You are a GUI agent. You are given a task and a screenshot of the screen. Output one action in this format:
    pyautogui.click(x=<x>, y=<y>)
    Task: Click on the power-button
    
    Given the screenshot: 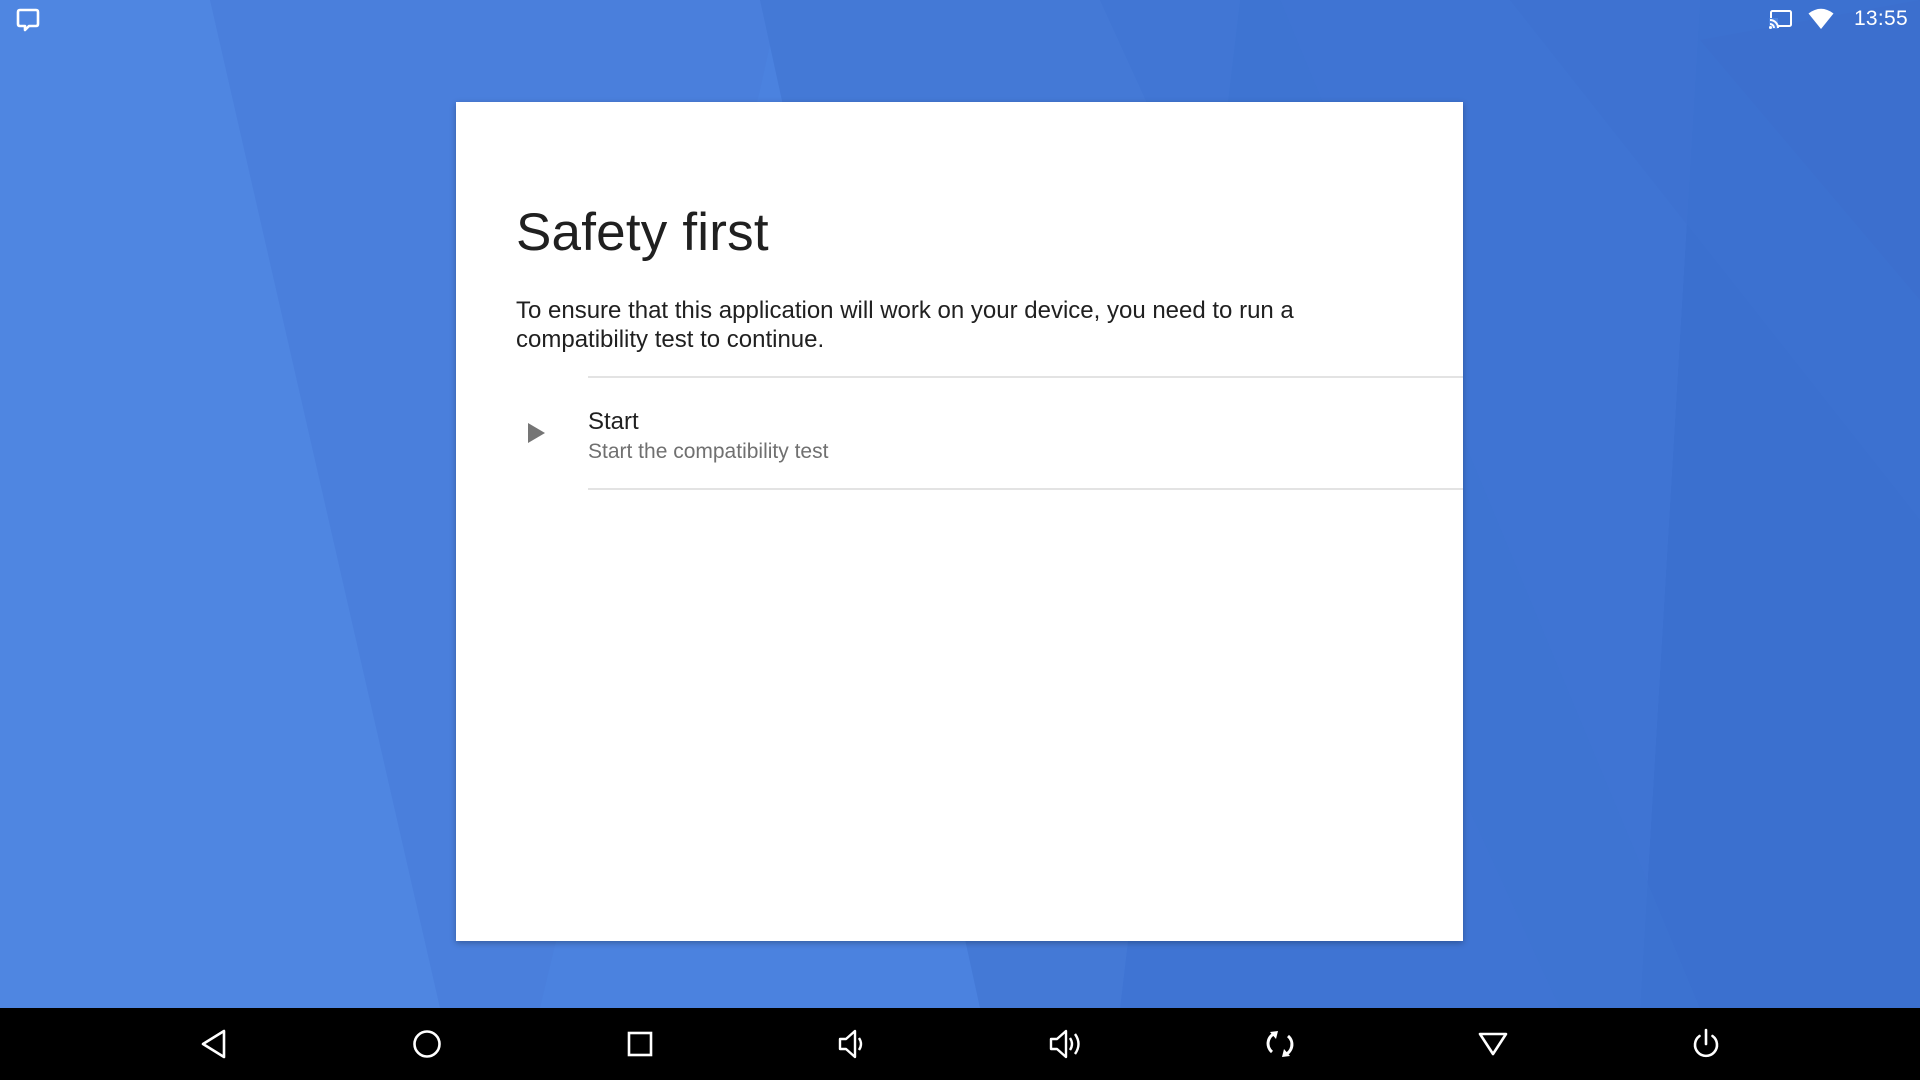 What is the action you would take?
    pyautogui.click(x=1706, y=1044)
    